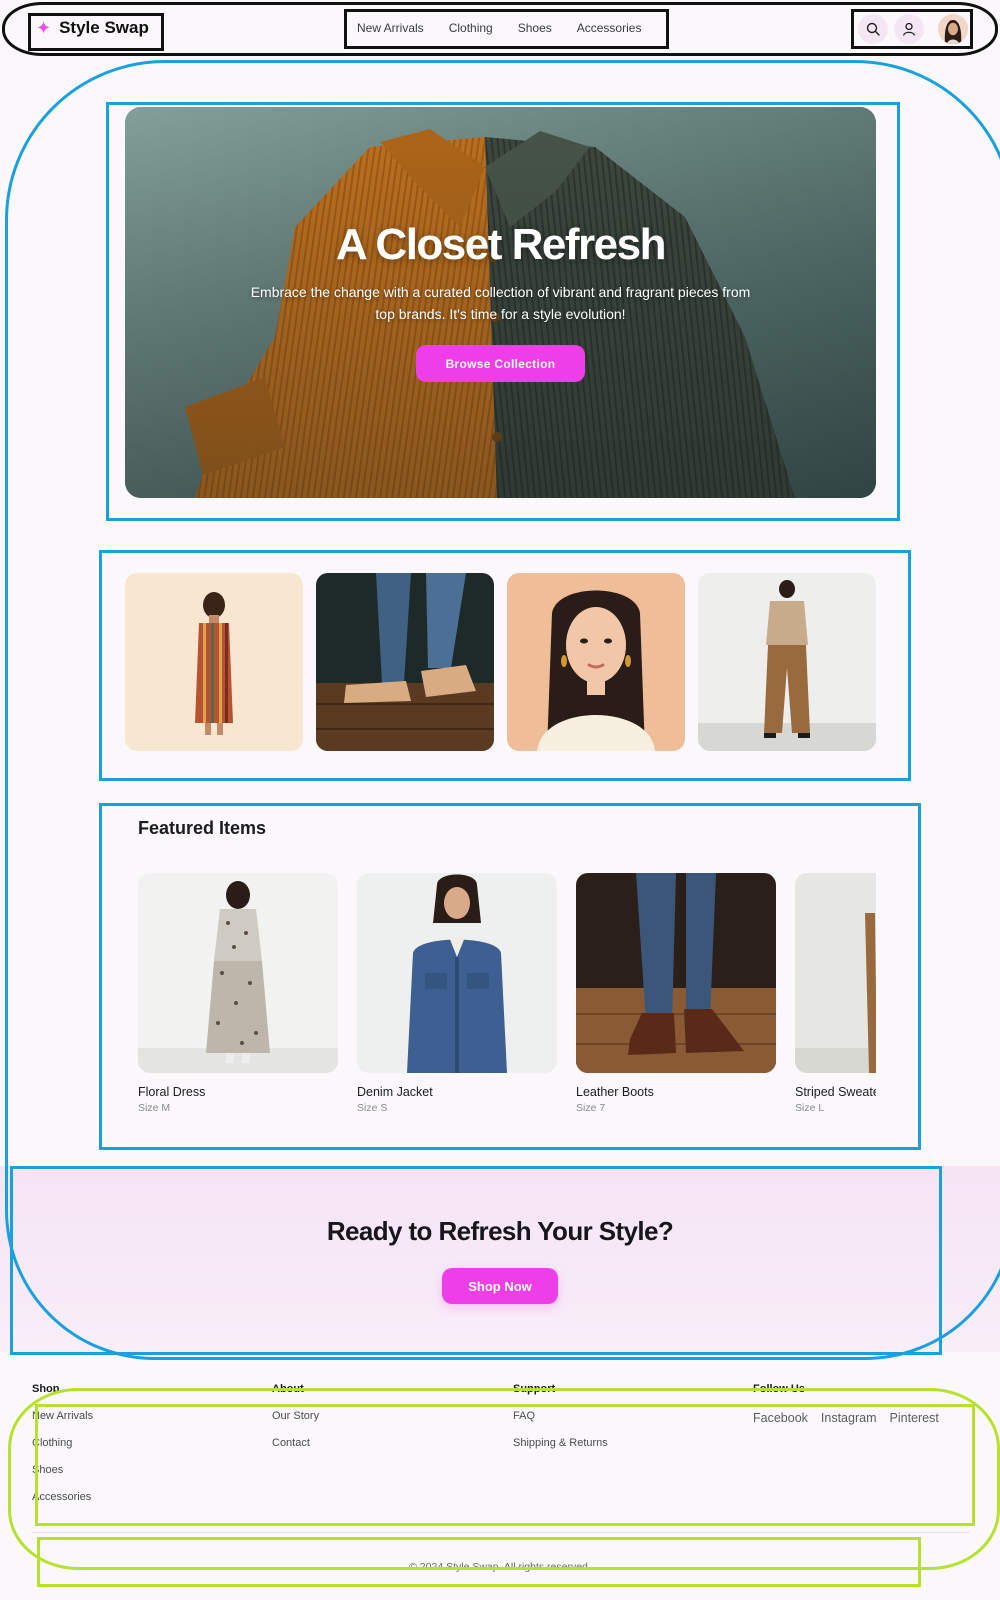  I want to click on denim-jacket-photo, so click(457, 973).